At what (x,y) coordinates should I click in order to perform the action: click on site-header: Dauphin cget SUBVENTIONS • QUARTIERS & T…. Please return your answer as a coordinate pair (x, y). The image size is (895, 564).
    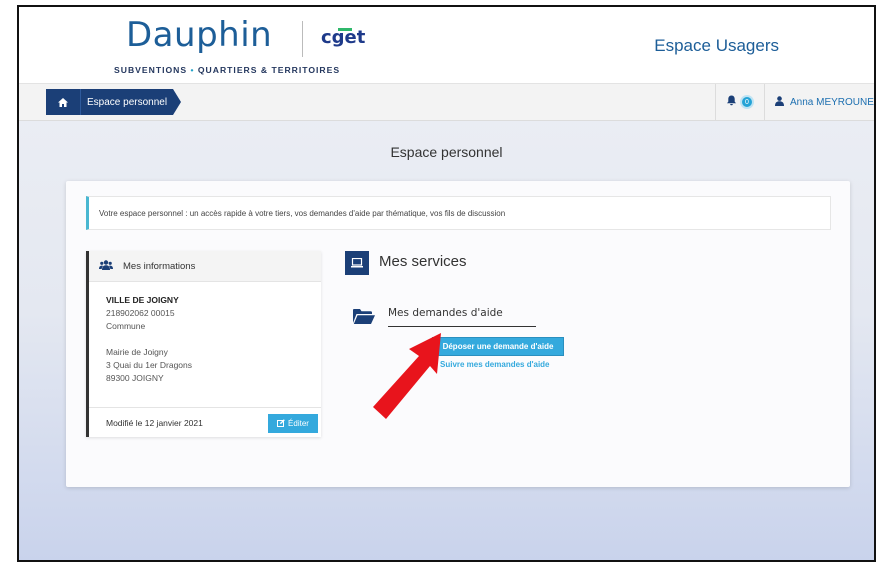
    Looking at the image, I should click on (446, 45).